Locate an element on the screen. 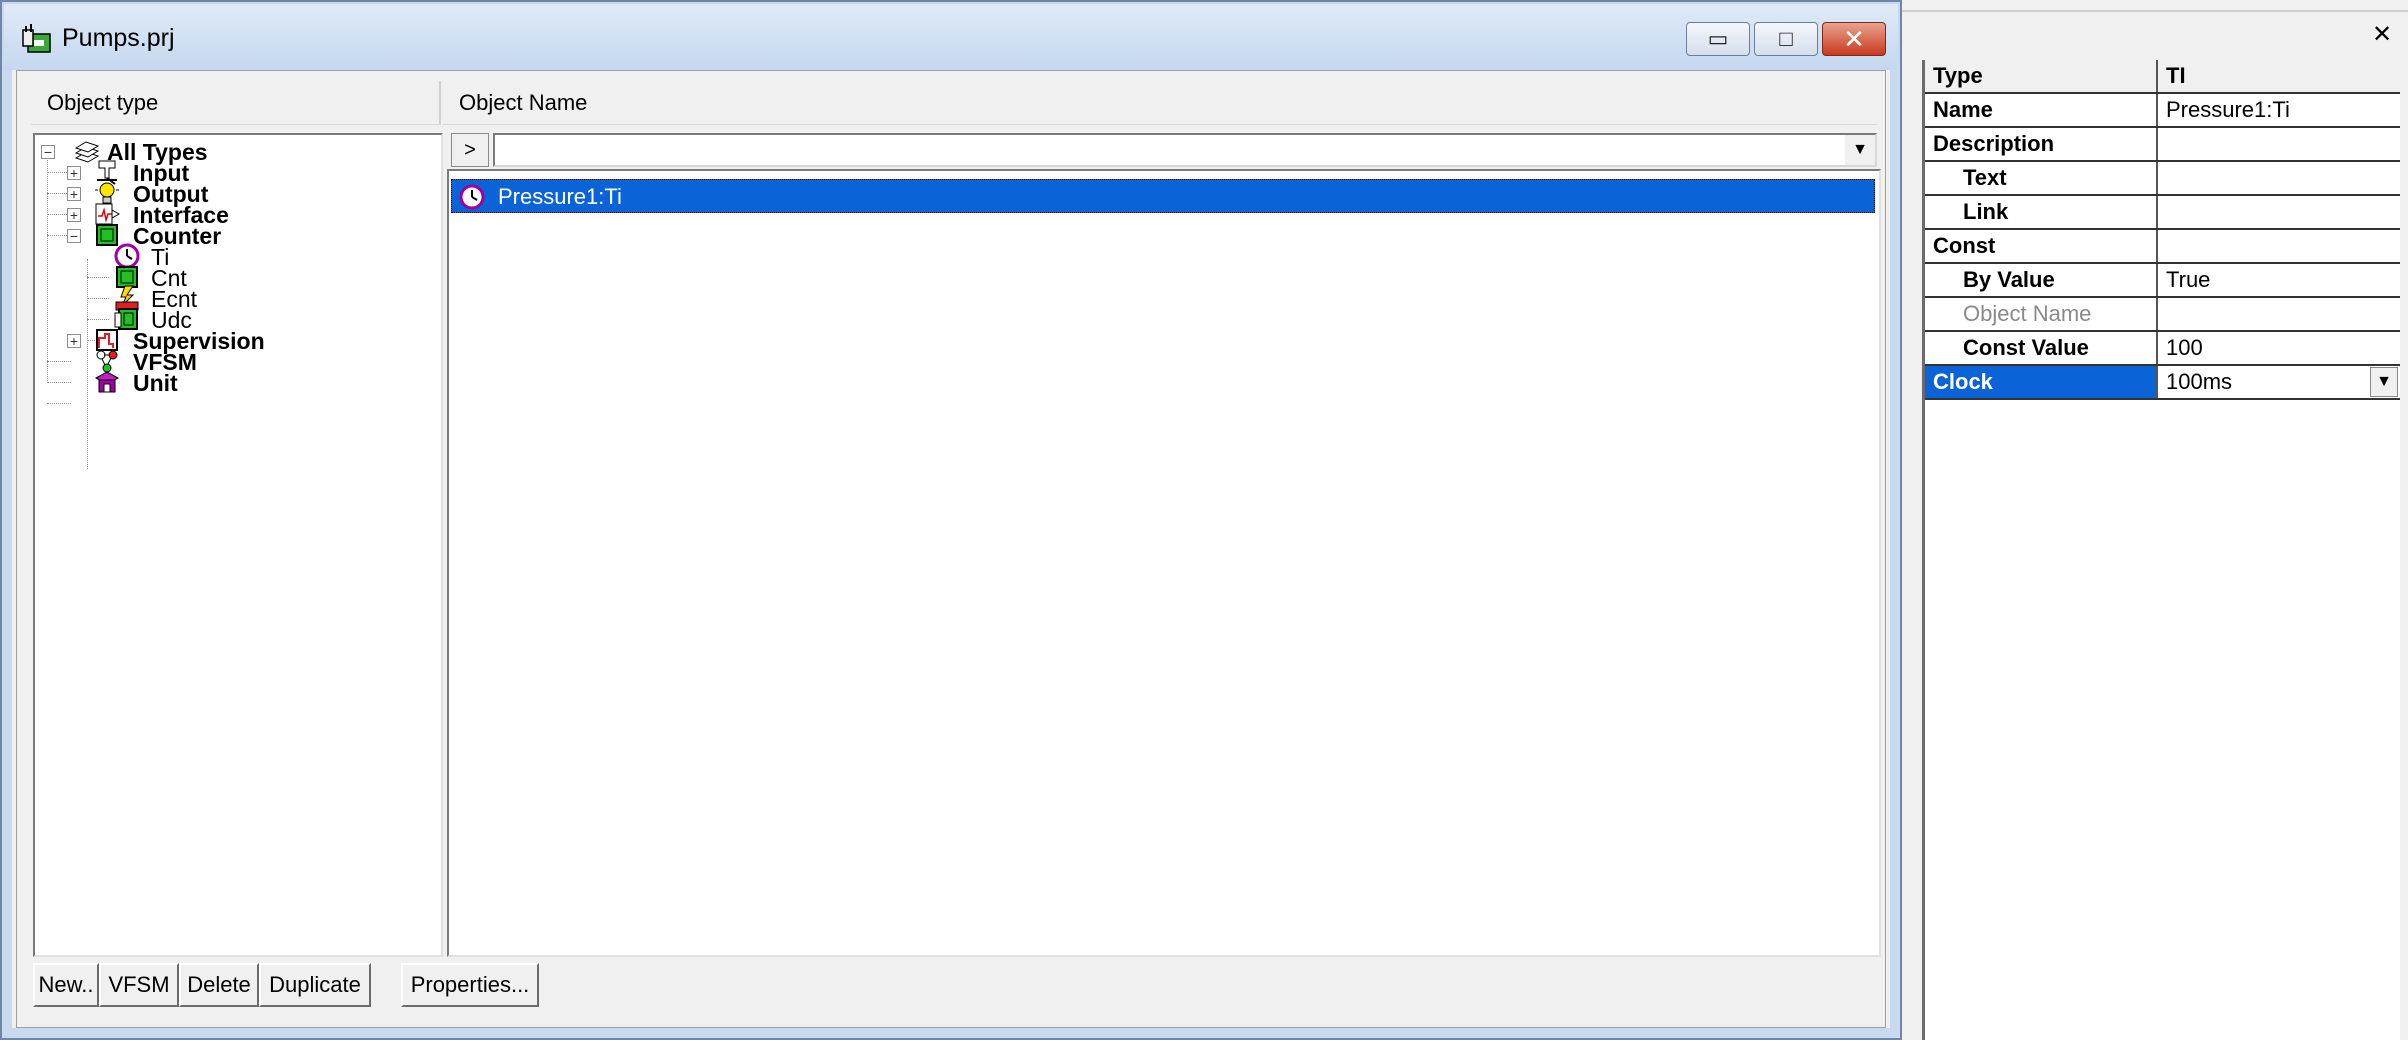 The image size is (2408, 1040). project-app-icon is located at coordinates (36, 38).